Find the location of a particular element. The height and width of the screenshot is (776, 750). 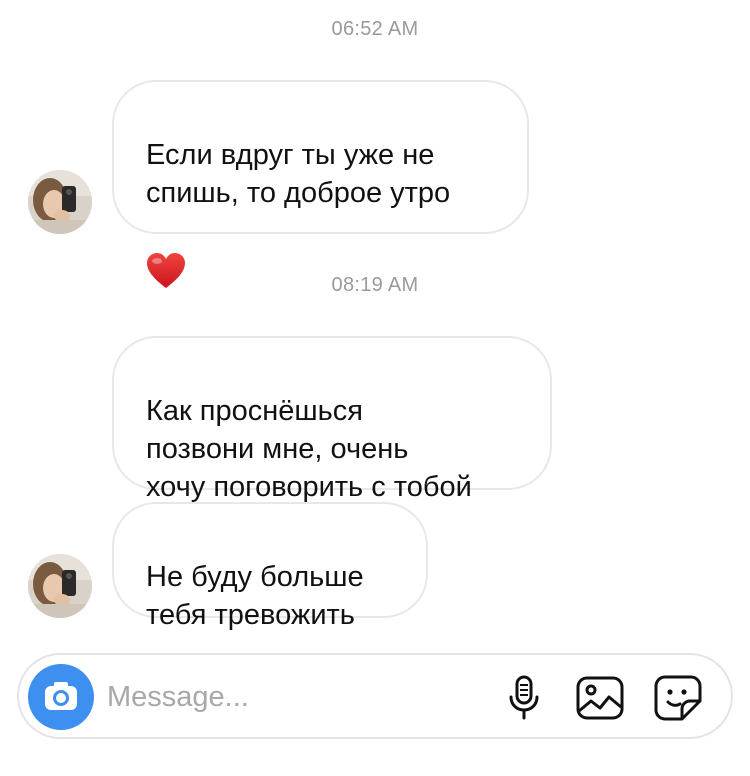

gallery-icon is located at coordinates (600, 698).